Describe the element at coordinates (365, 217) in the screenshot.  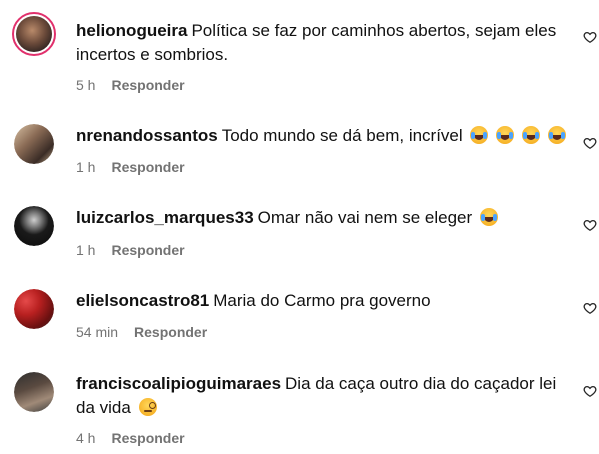
I see `comment-body: Omar não vai nem se eleger` at that location.